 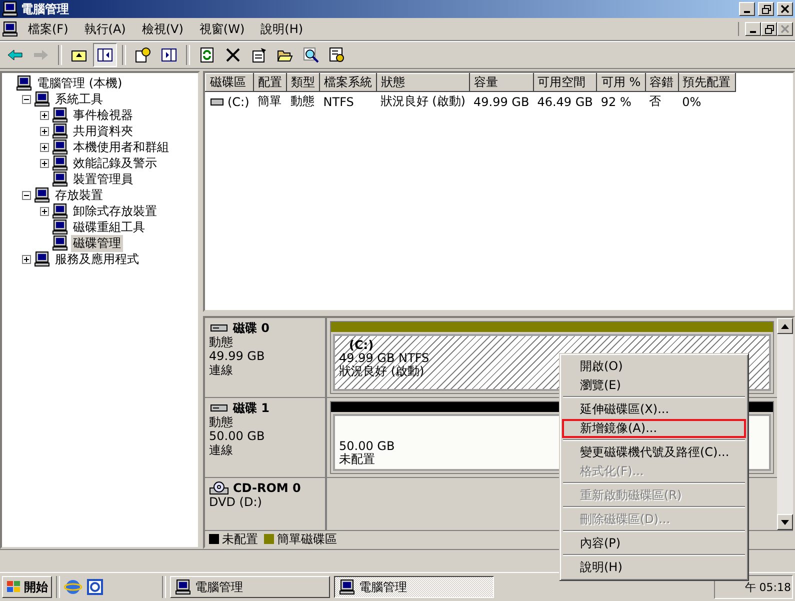 I want to click on cd-drive-icon, so click(x=219, y=488).